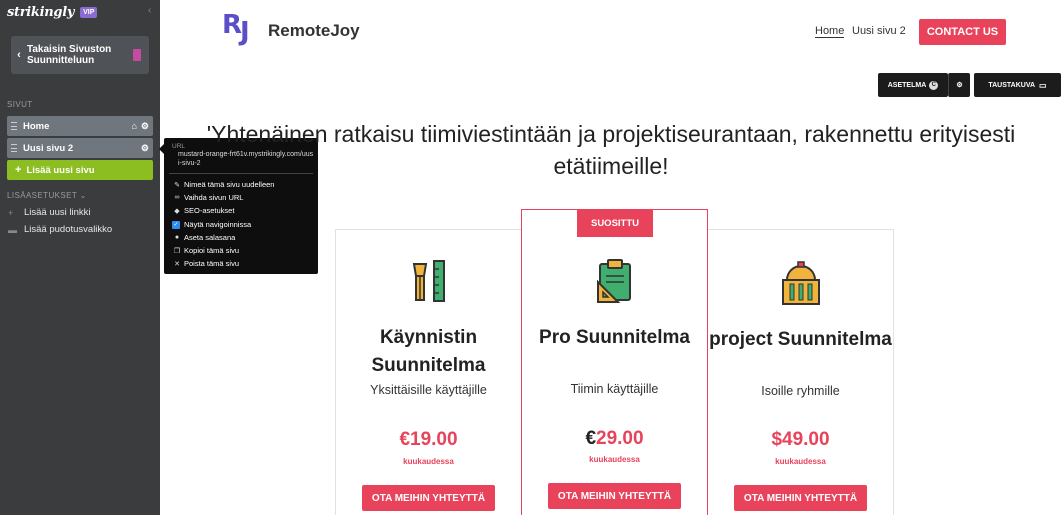  I want to click on add-link-button: + Lisää uusi linkki, so click(49, 212).